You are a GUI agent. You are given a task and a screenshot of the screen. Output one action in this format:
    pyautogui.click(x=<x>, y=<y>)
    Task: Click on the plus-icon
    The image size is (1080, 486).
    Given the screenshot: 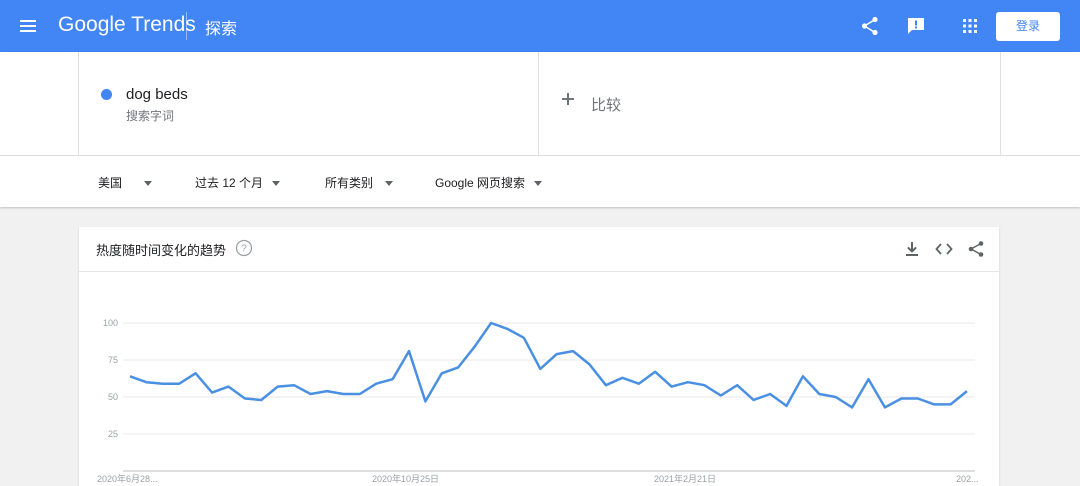 What is the action you would take?
    pyautogui.click(x=568, y=99)
    